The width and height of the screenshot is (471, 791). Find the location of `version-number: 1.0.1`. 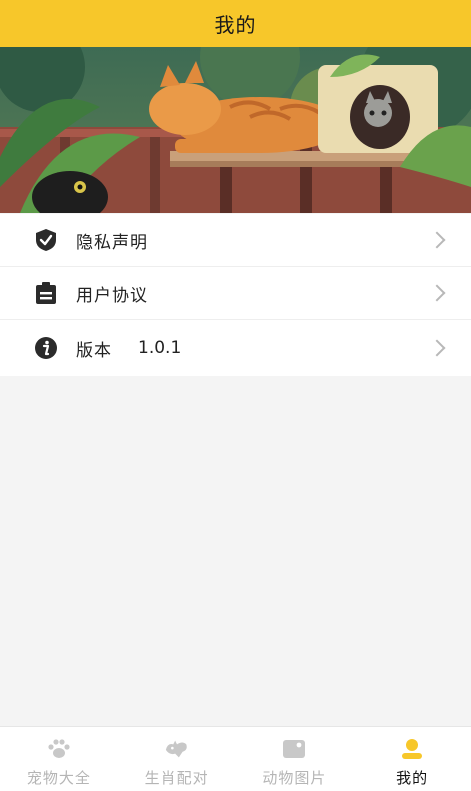

version-number: 1.0.1 is located at coordinates (160, 348).